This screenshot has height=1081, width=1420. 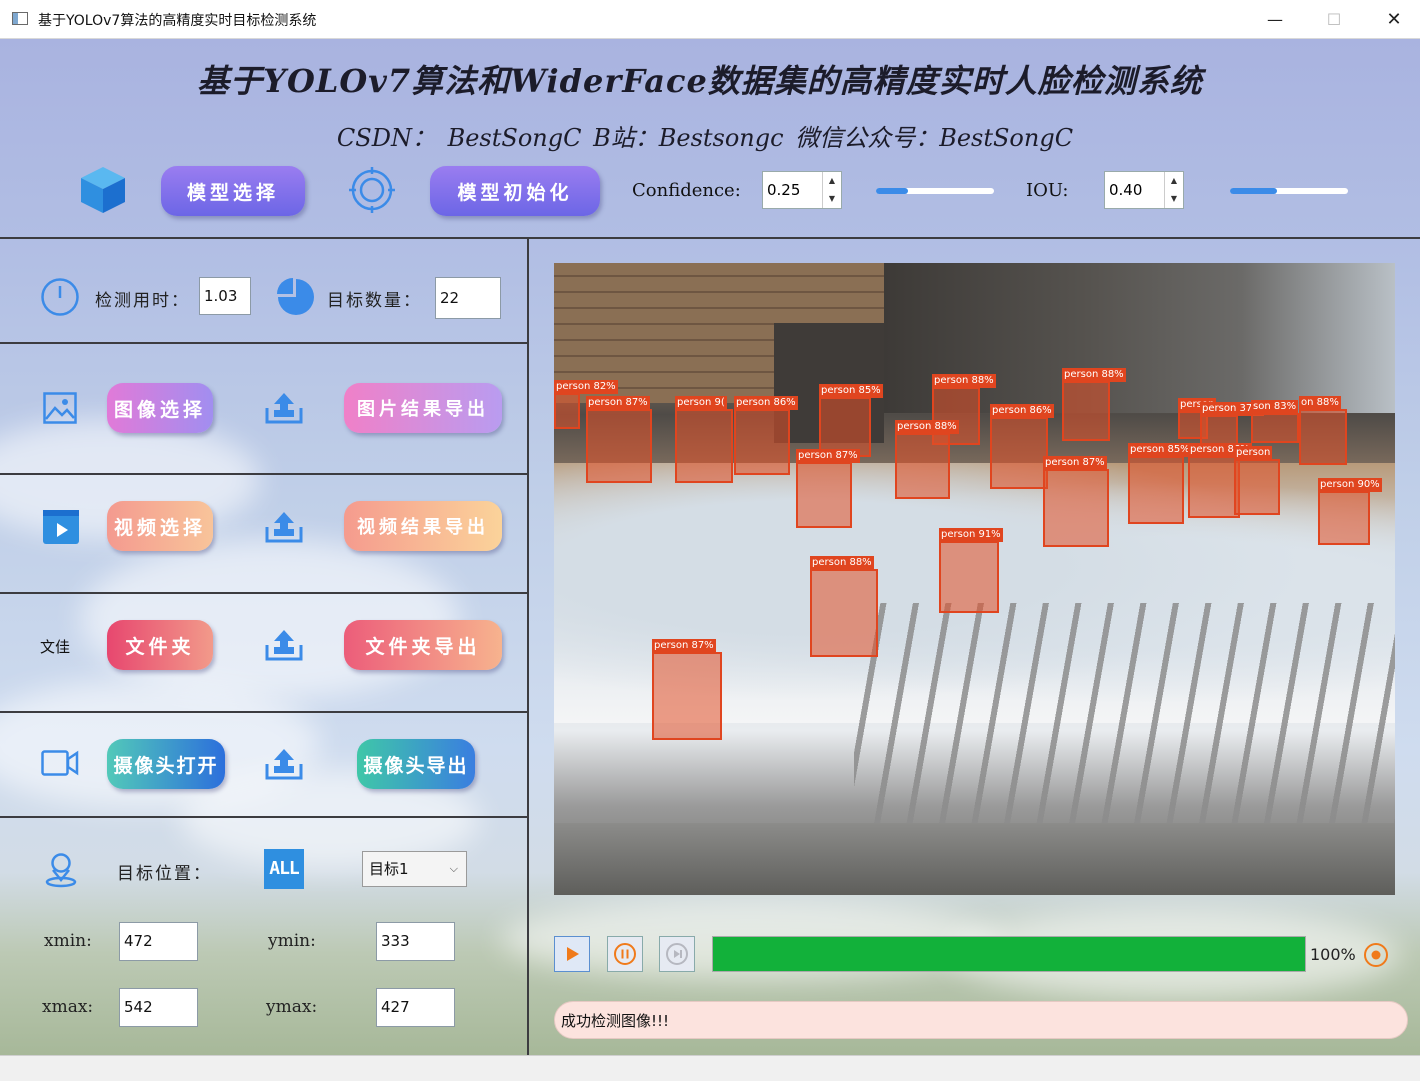 I want to click on camera-open-button: 摄像头打开, so click(x=166, y=764).